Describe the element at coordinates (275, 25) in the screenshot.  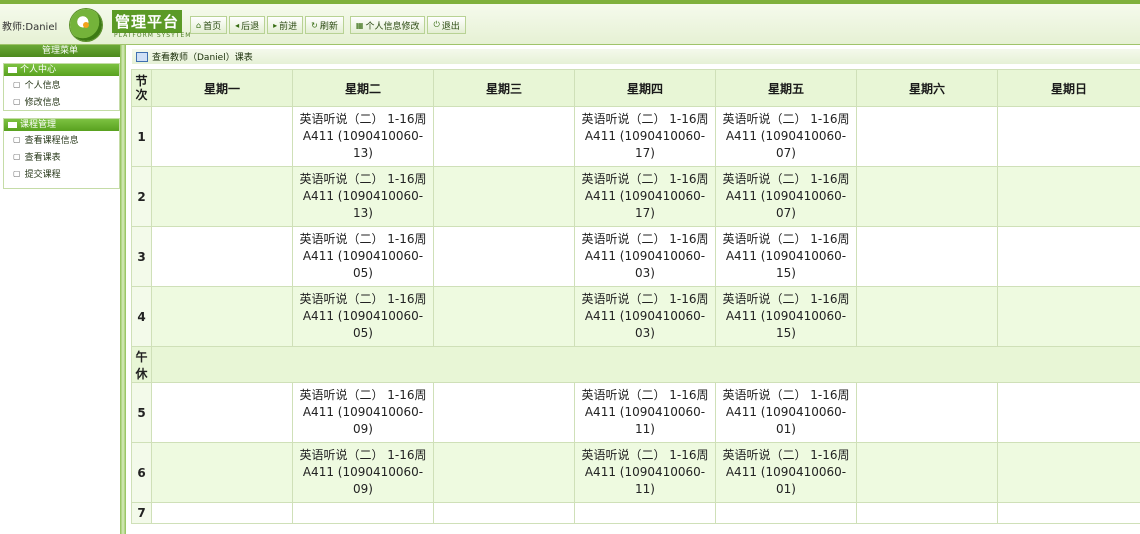
I see `forward-icon: ▸` at that location.